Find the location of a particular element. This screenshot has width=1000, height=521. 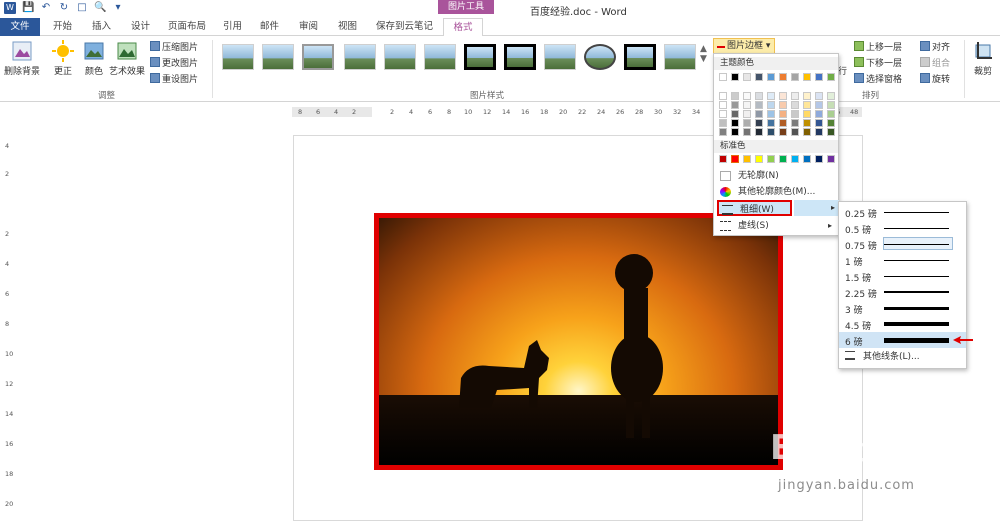

artistic-effects-button: 艺术效果 is located at coordinates (127, 58).